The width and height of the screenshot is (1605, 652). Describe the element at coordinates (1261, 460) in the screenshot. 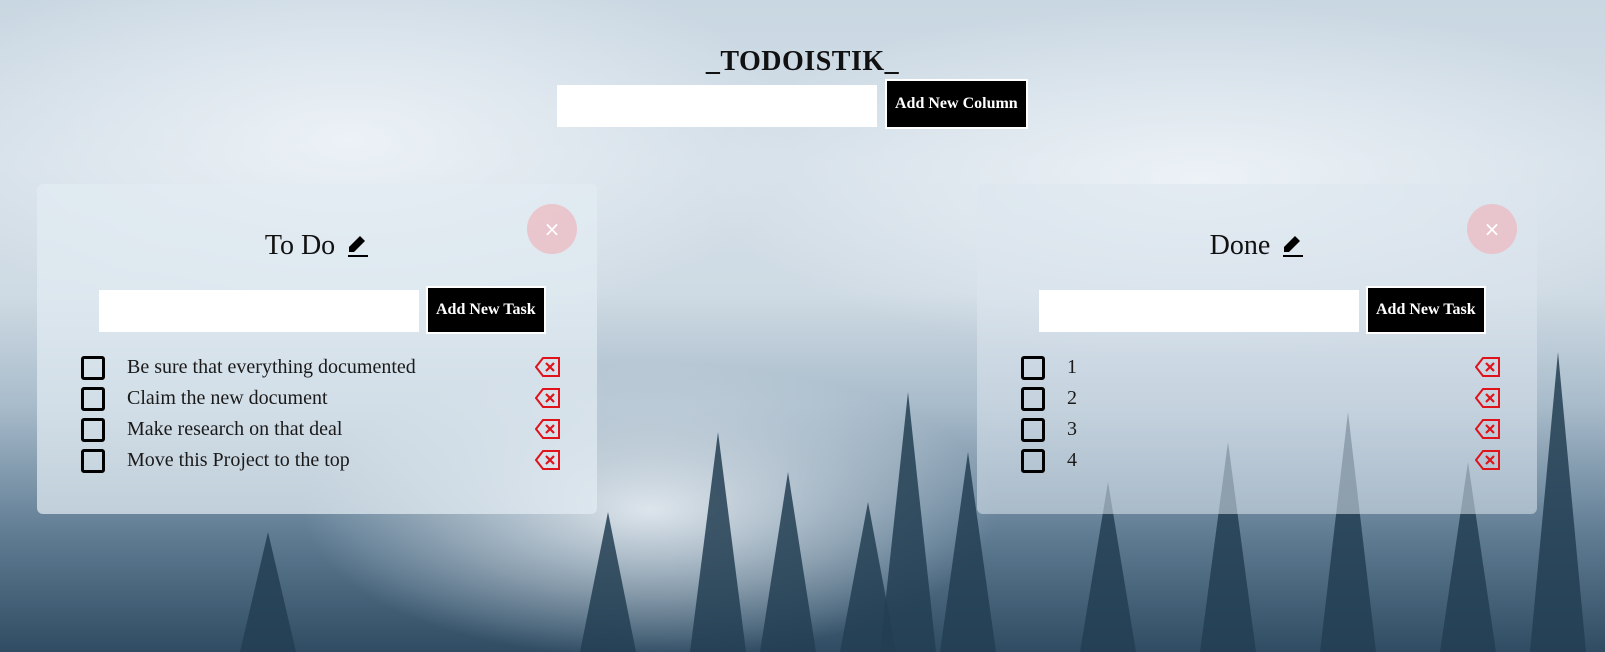

I see `task-item: 4` at that location.